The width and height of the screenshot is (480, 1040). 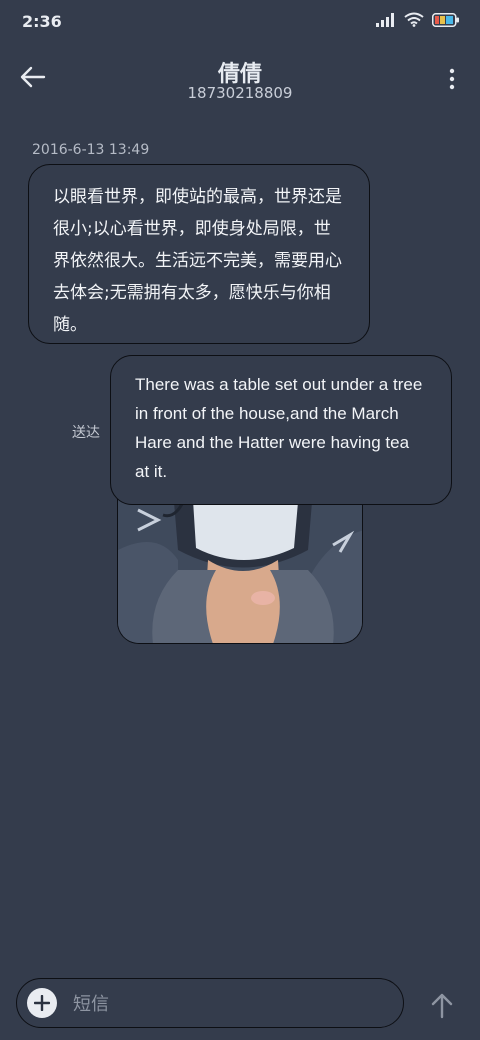 I want to click on signal-icon, so click(x=385, y=19).